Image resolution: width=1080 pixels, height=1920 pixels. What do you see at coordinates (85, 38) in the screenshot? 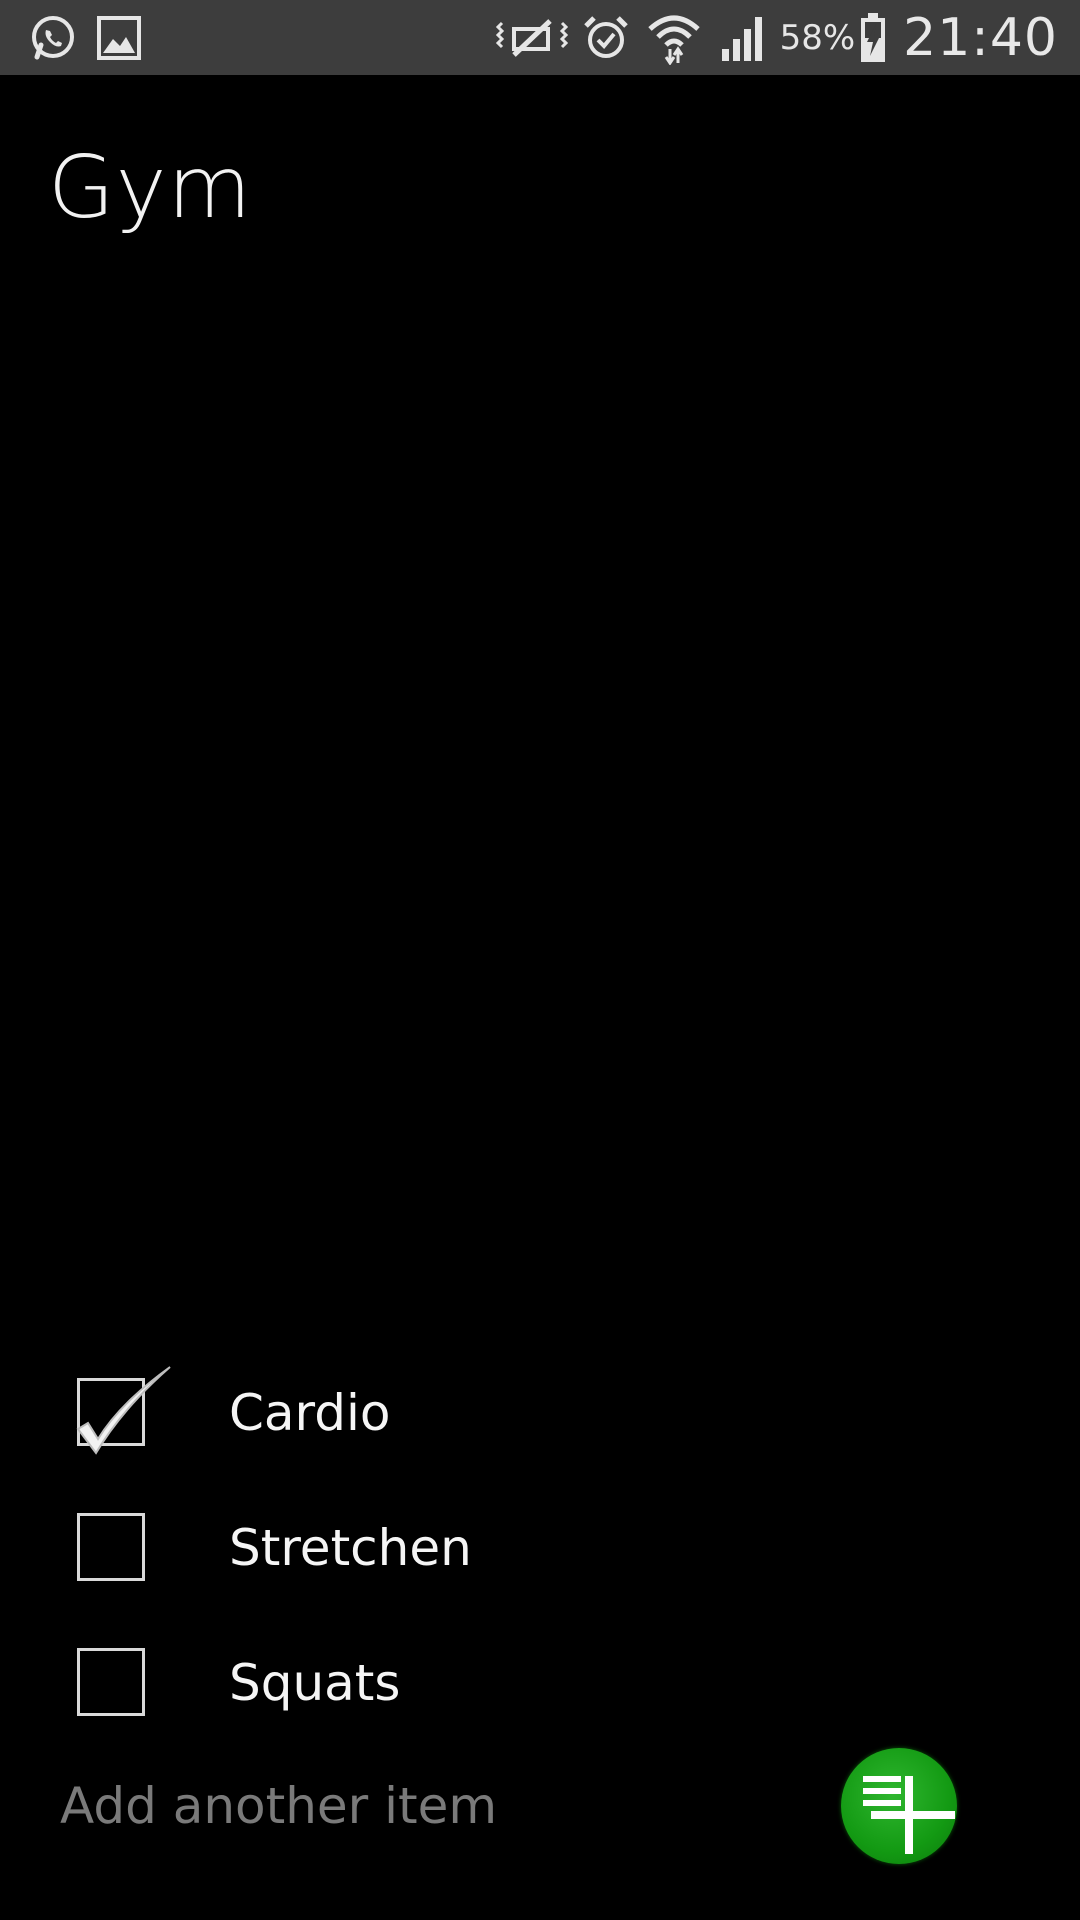
I see `status-bar-left` at bounding box center [85, 38].